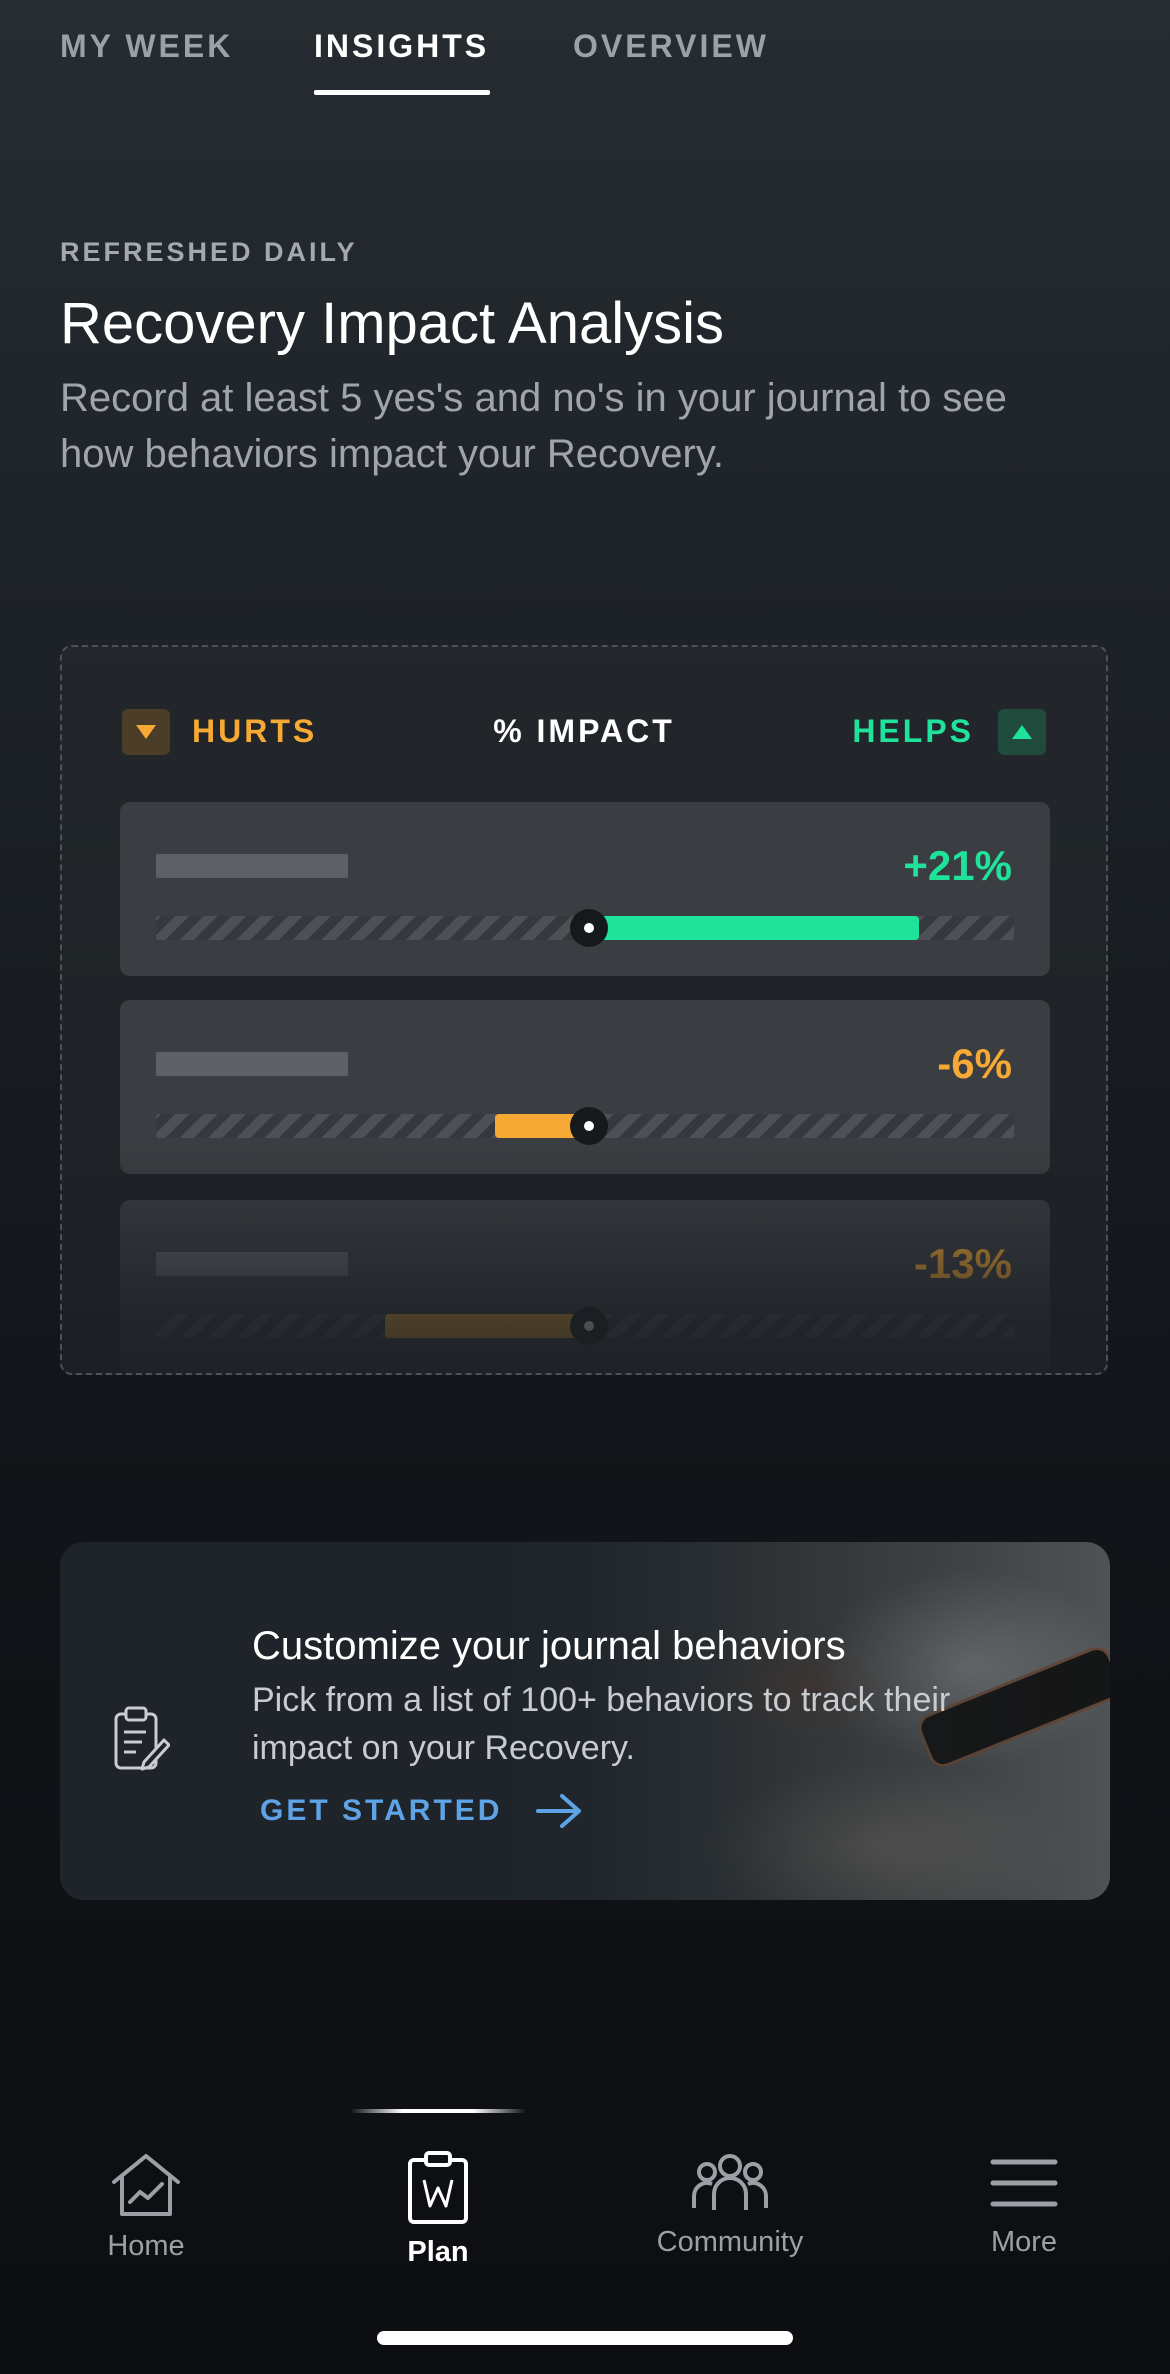 This screenshot has width=1170, height=2374. Describe the element at coordinates (730, 2242) in the screenshot. I see `nav-community-label: Community` at that location.